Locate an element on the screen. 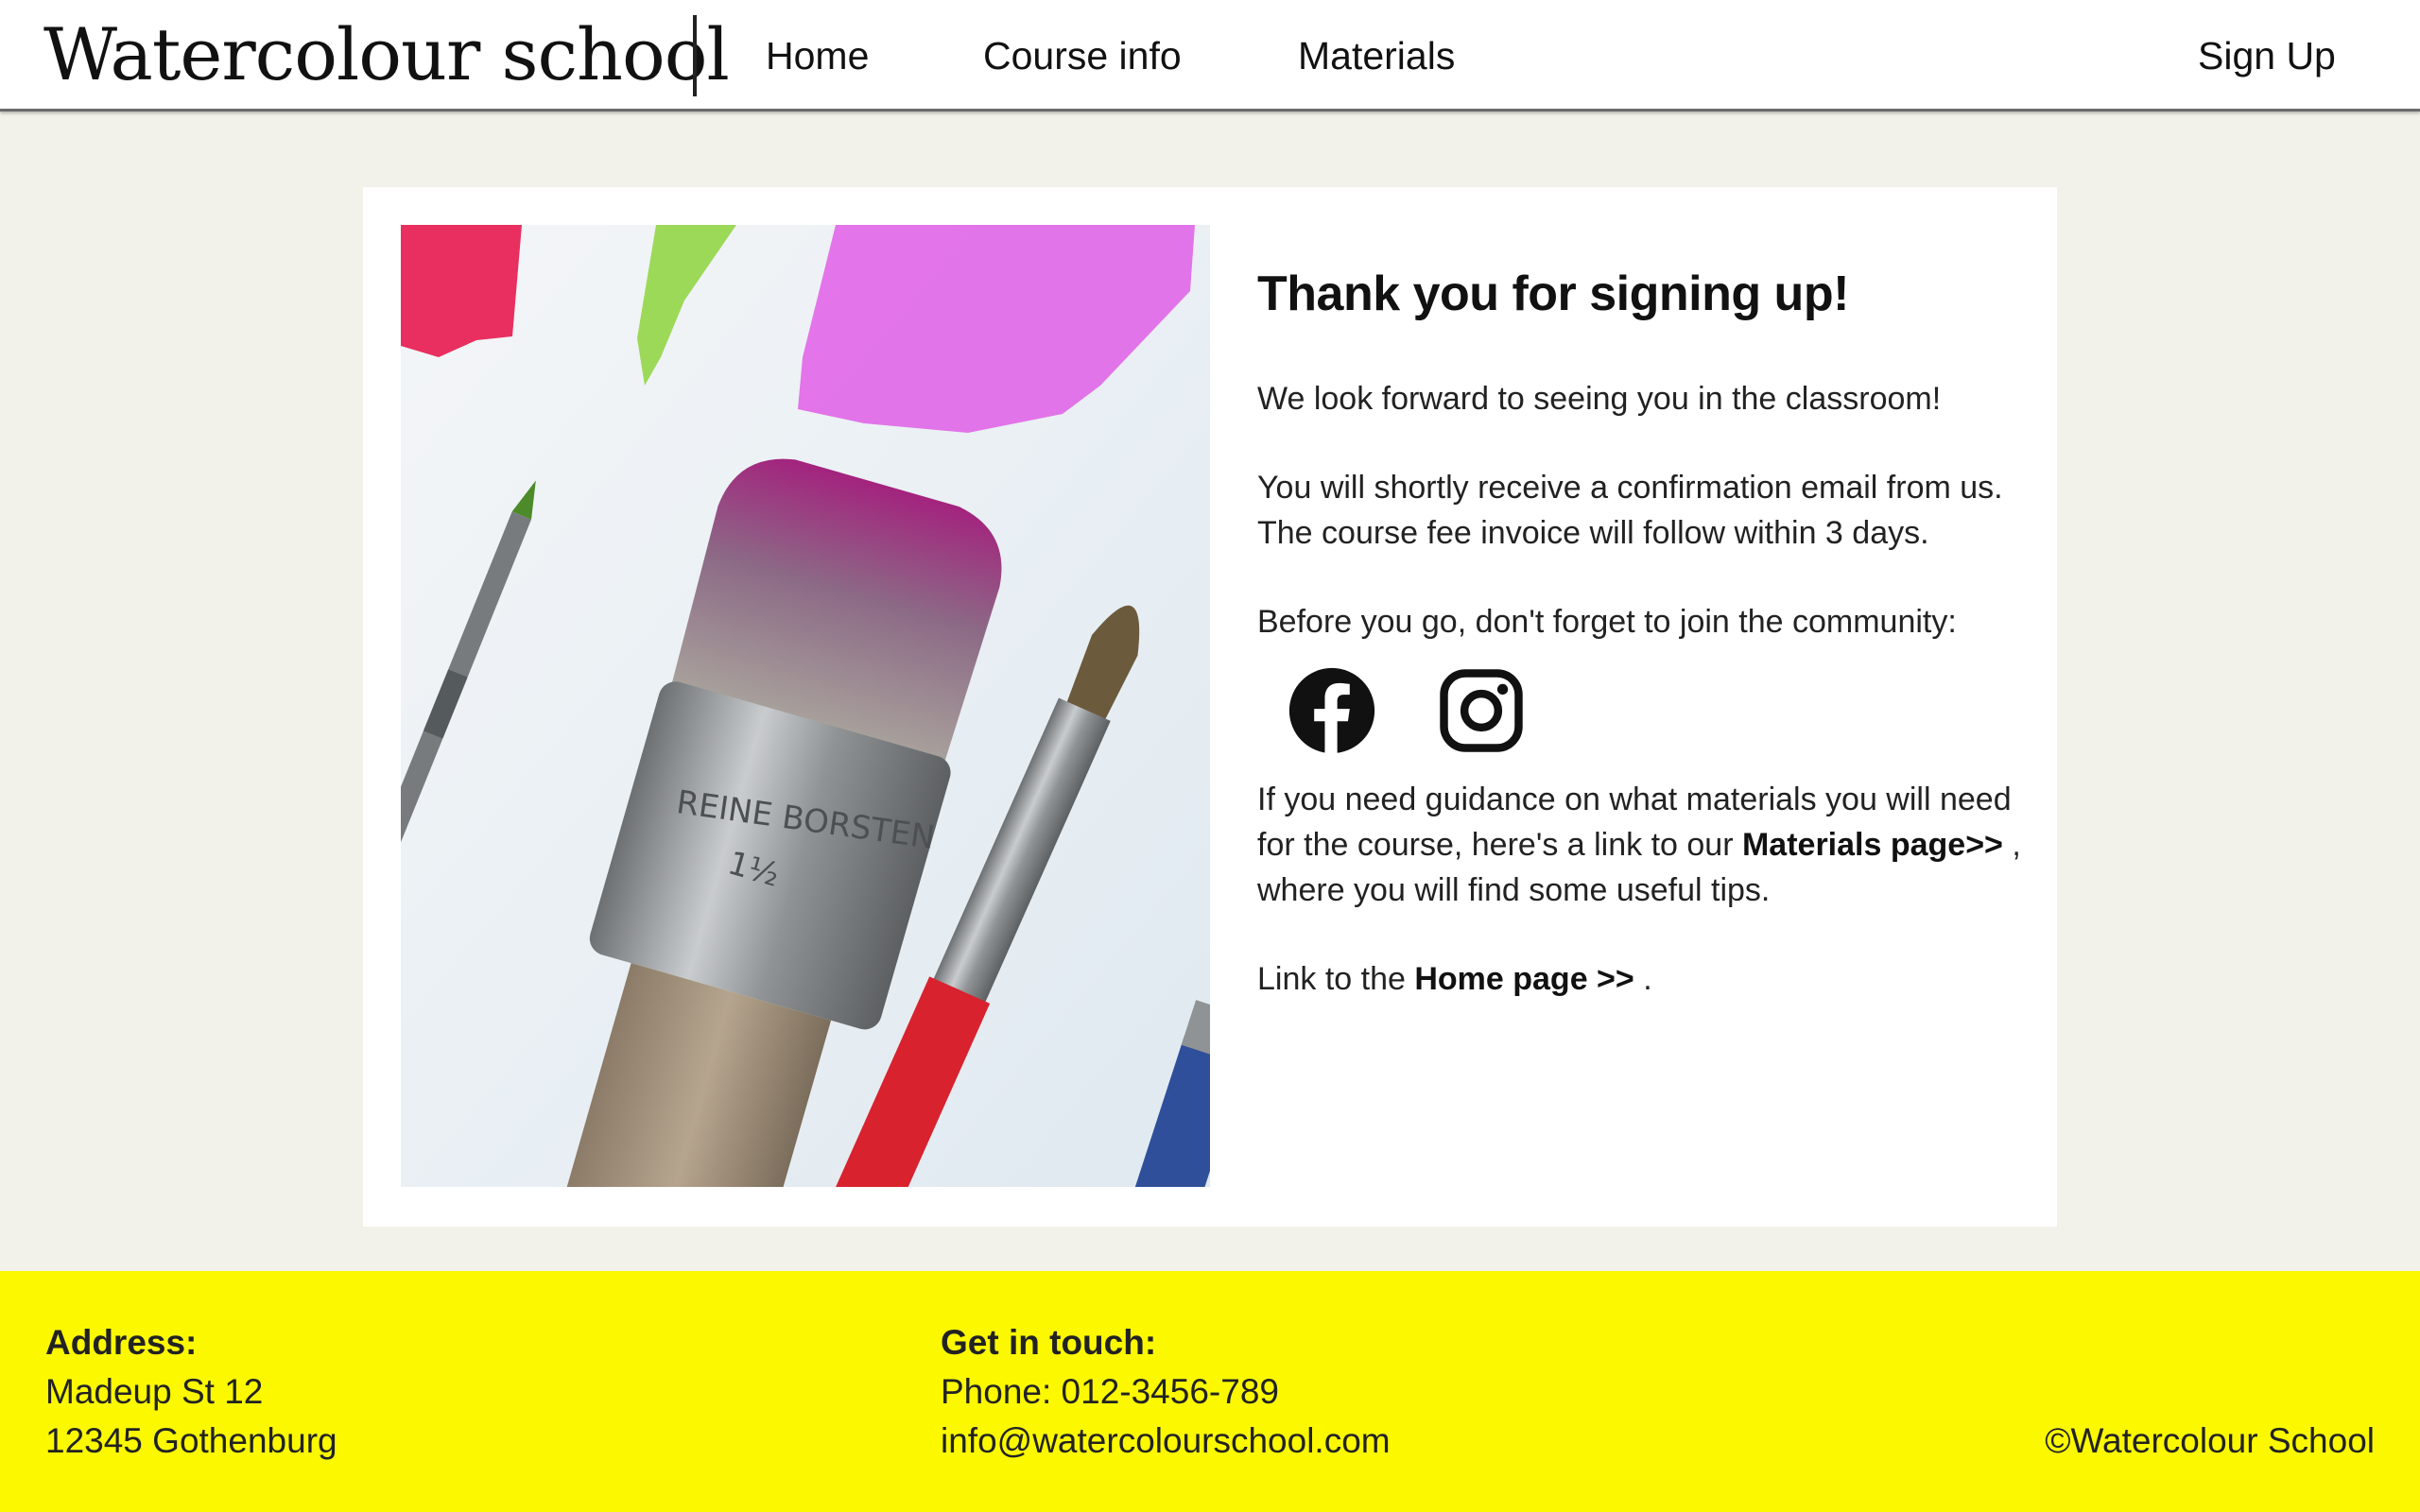 This screenshot has width=2420, height=1512. contact-heading: Get in touch: is located at coordinates (1049, 1342).